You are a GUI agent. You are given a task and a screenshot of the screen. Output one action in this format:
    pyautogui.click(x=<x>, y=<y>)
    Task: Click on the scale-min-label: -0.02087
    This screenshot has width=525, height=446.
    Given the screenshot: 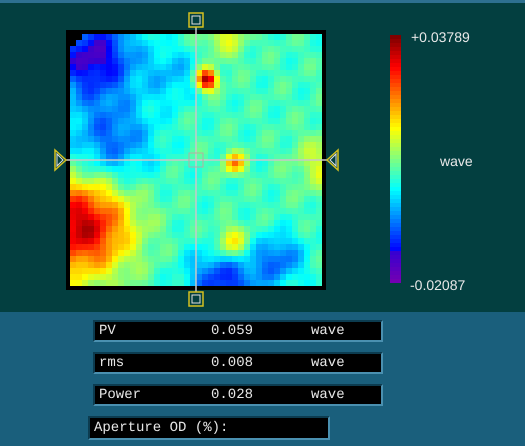 What is the action you would take?
    pyautogui.click(x=438, y=285)
    